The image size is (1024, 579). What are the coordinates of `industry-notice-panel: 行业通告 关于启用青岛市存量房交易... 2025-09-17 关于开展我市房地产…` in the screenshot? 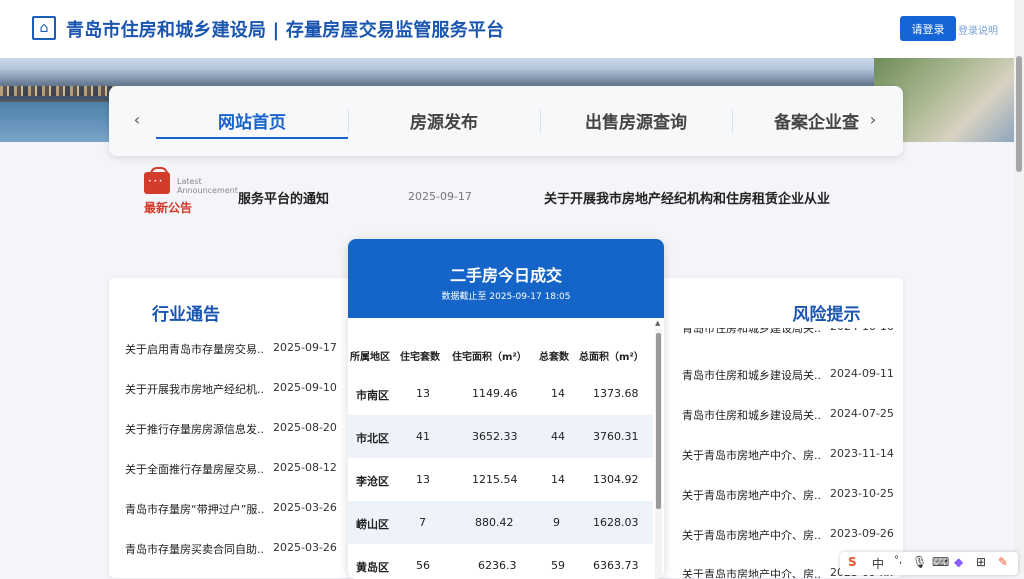 It's located at (240, 428).